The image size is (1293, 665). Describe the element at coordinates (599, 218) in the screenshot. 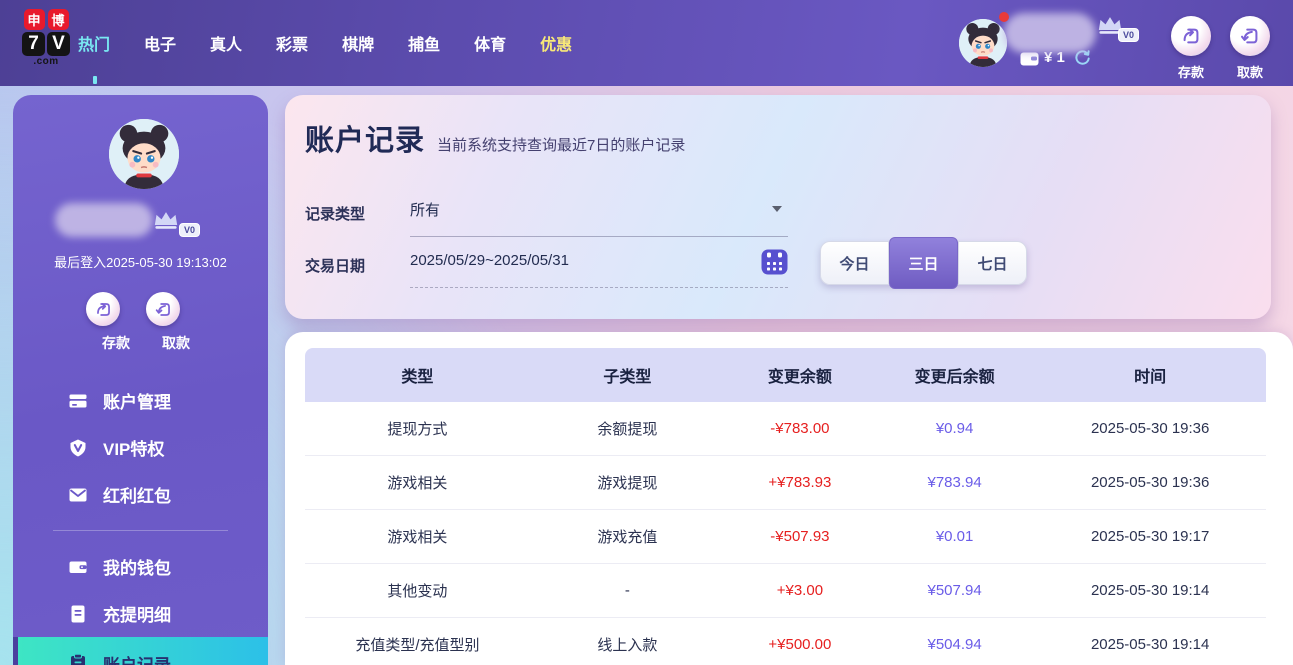

I see `record-type-select: 所有` at that location.